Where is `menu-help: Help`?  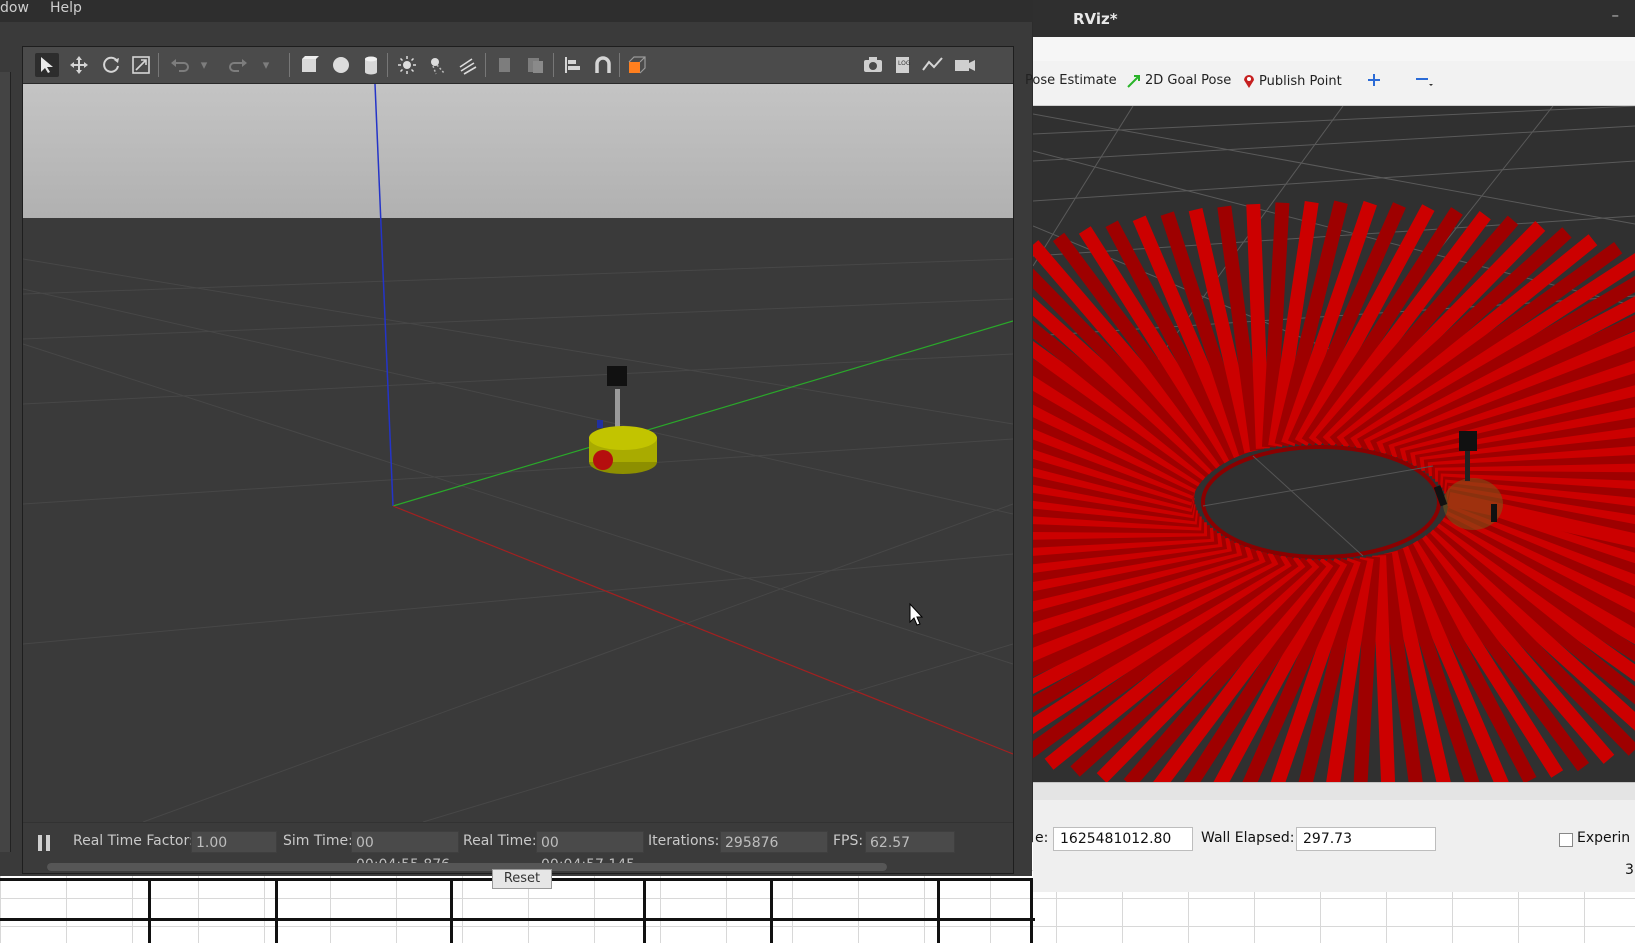 menu-help: Help is located at coordinates (66, 8).